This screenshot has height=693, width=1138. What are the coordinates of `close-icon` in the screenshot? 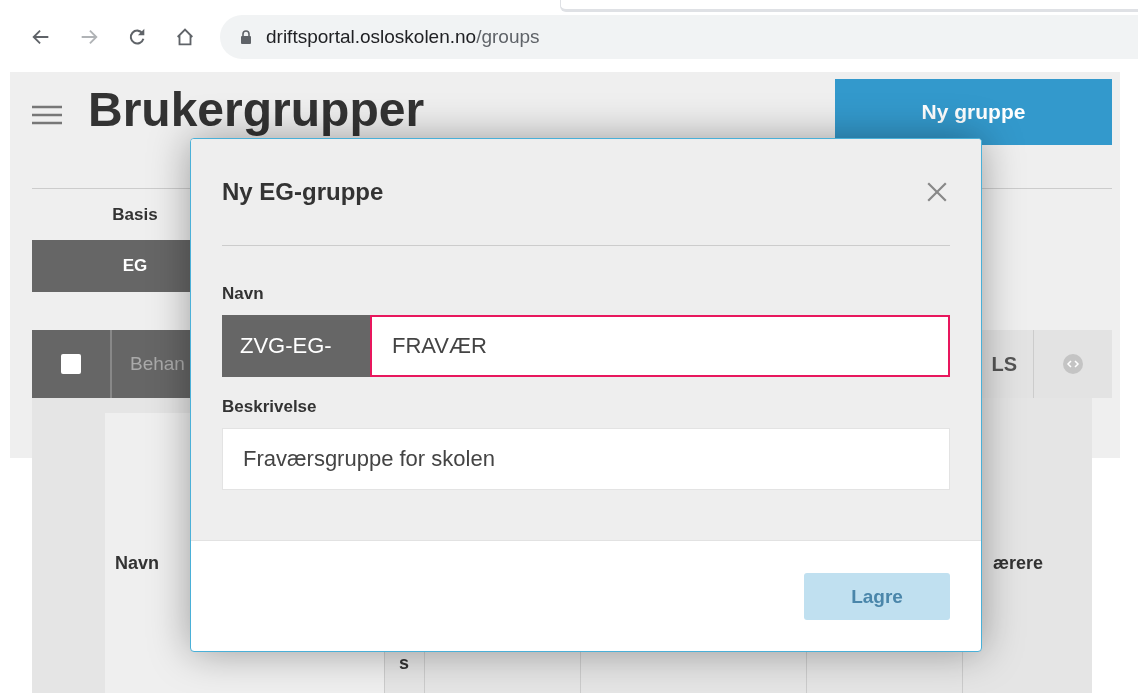 It's located at (937, 192).